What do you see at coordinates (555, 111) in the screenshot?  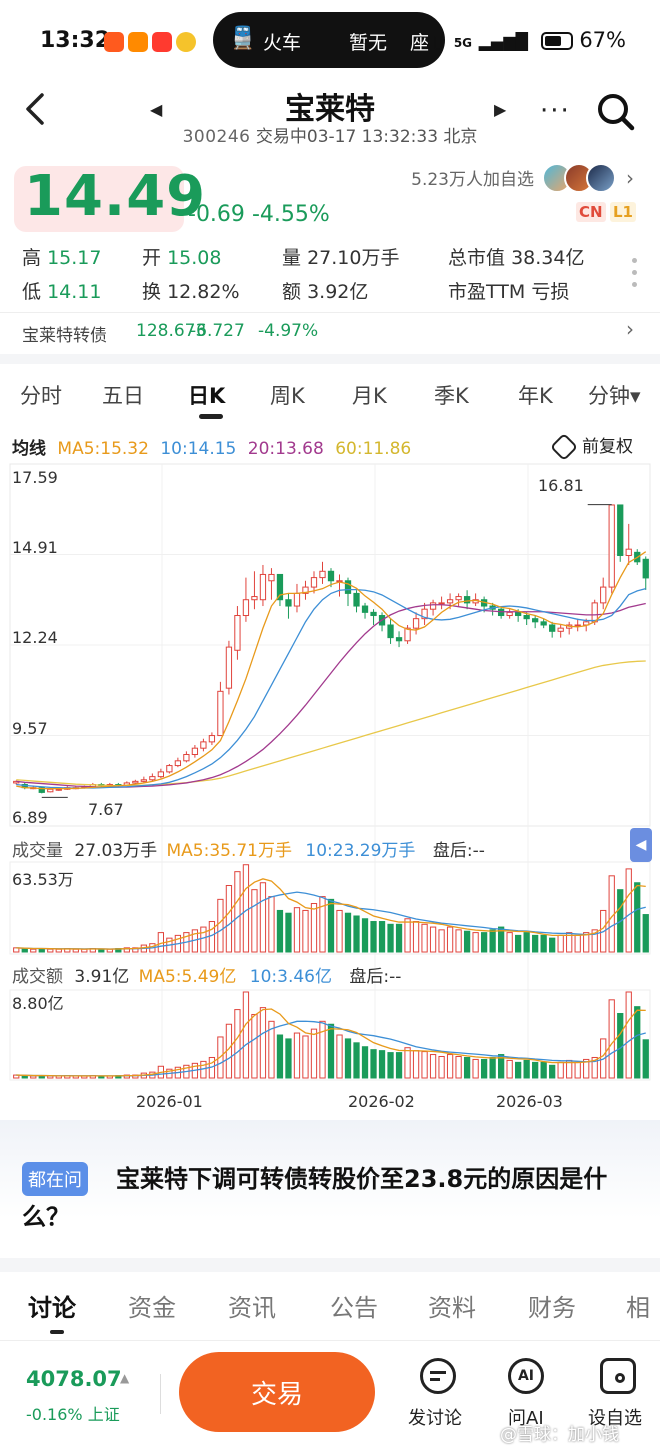 I see `more-menu-button: ···` at bounding box center [555, 111].